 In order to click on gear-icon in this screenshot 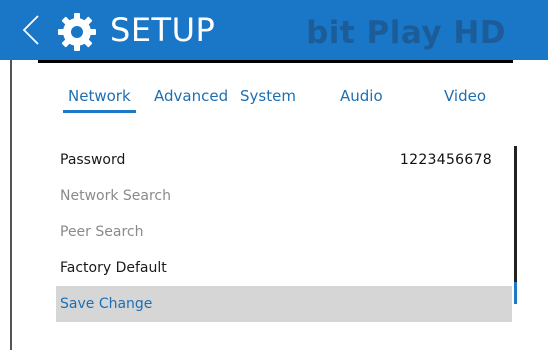, I will do `click(77, 32)`.